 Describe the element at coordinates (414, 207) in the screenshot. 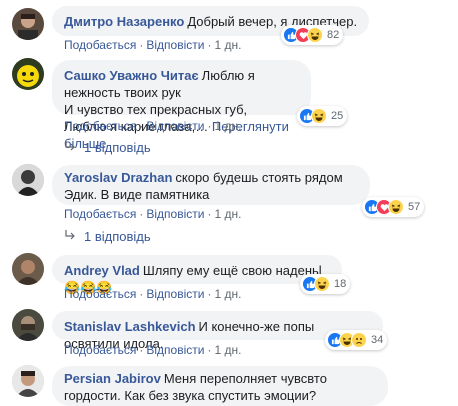

I see `reactions-count: 57` at that location.